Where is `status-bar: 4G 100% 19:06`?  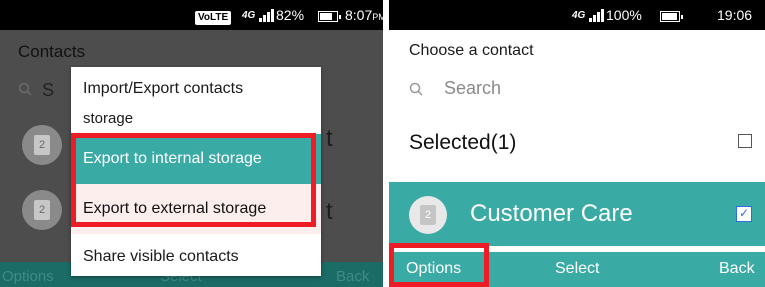
status-bar: 4G 100% 19:06 is located at coordinates (577, 15).